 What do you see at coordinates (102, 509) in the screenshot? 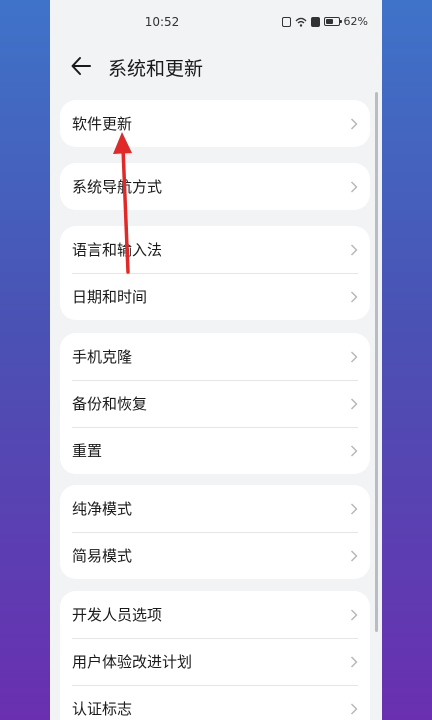
I see `list-item-label: 纯净模式` at bounding box center [102, 509].